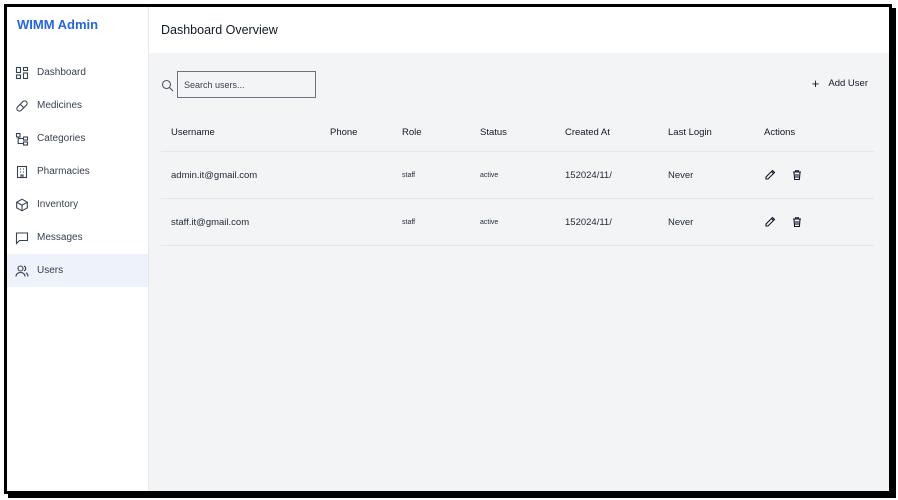  Describe the element at coordinates (77, 270) in the screenshot. I see `sidebar-item-users: Users` at that location.